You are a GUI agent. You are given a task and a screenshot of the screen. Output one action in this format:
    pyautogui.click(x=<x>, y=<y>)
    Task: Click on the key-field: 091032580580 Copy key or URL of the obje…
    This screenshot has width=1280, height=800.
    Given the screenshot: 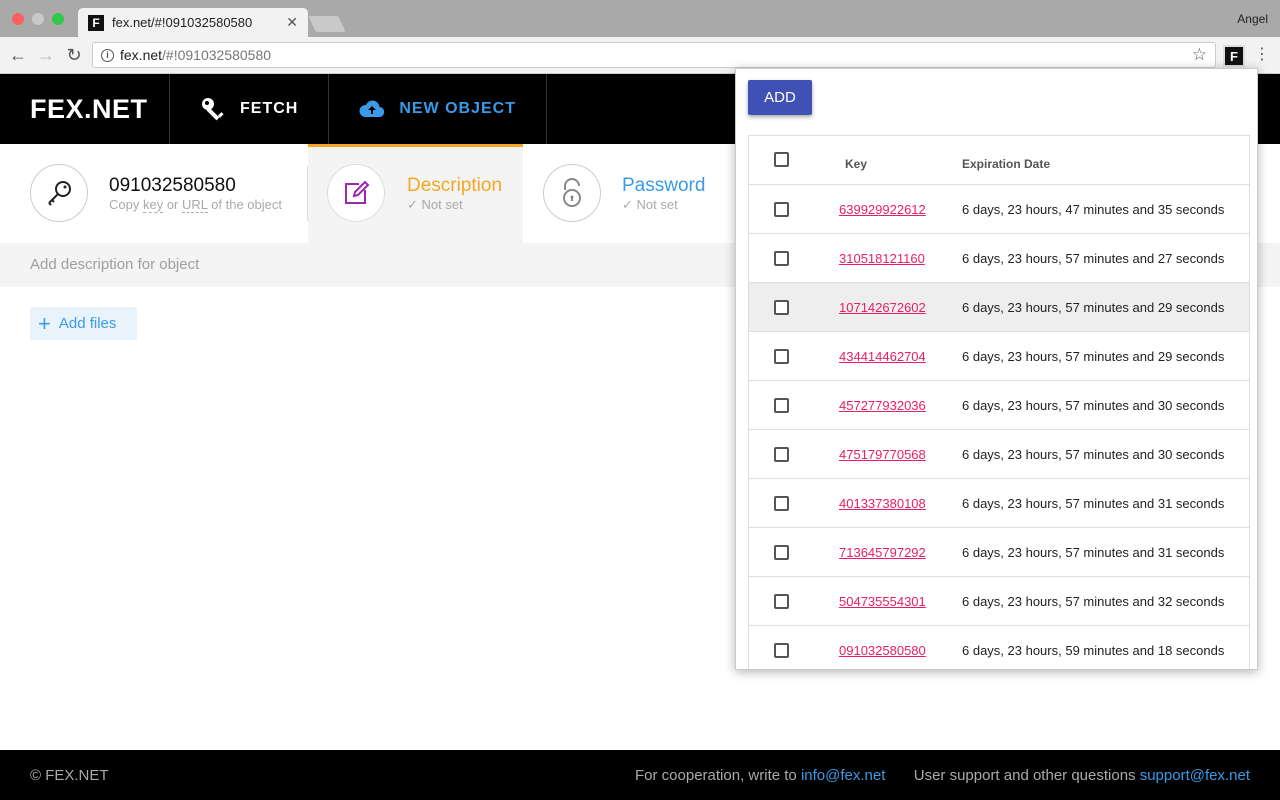 What is the action you would take?
    pyautogui.click(x=169, y=193)
    